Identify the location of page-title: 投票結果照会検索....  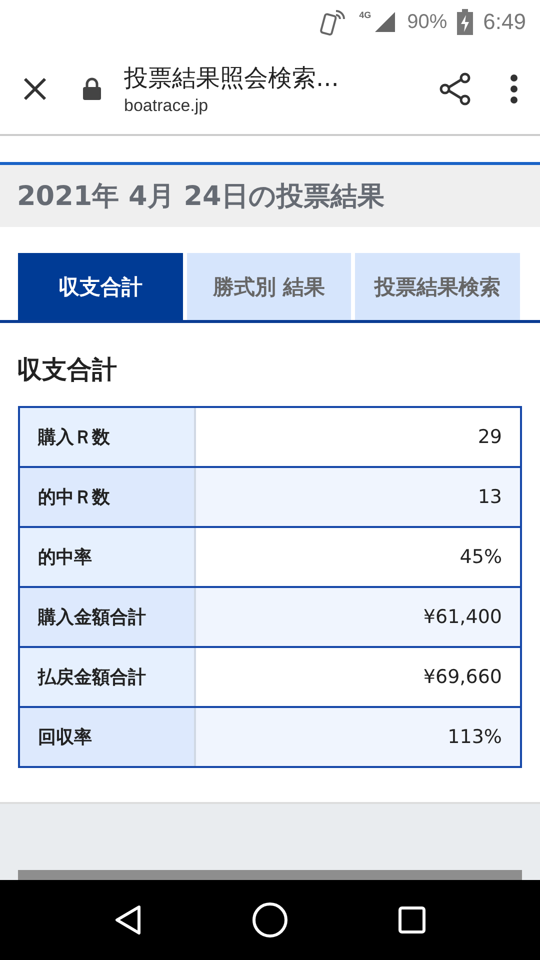
(232, 78).